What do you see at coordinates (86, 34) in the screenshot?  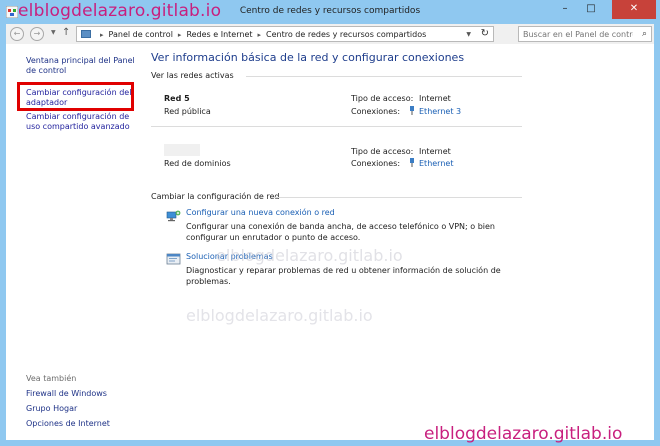 I see `control-panel-icon` at bounding box center [86, 34].